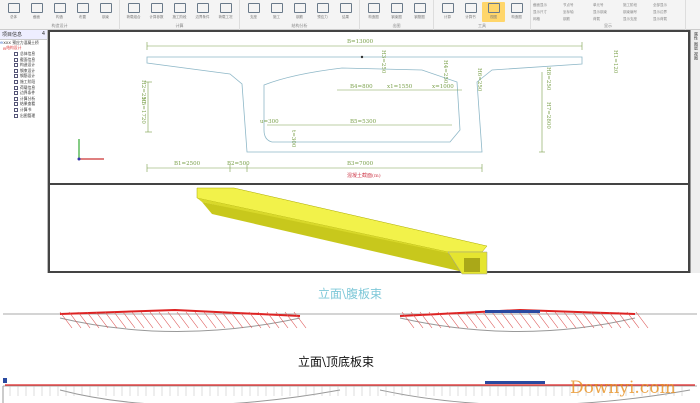 The width and height of the screenshot is (700, 403). I want to click on tool-button: 荷载工况, so click(225, 12).